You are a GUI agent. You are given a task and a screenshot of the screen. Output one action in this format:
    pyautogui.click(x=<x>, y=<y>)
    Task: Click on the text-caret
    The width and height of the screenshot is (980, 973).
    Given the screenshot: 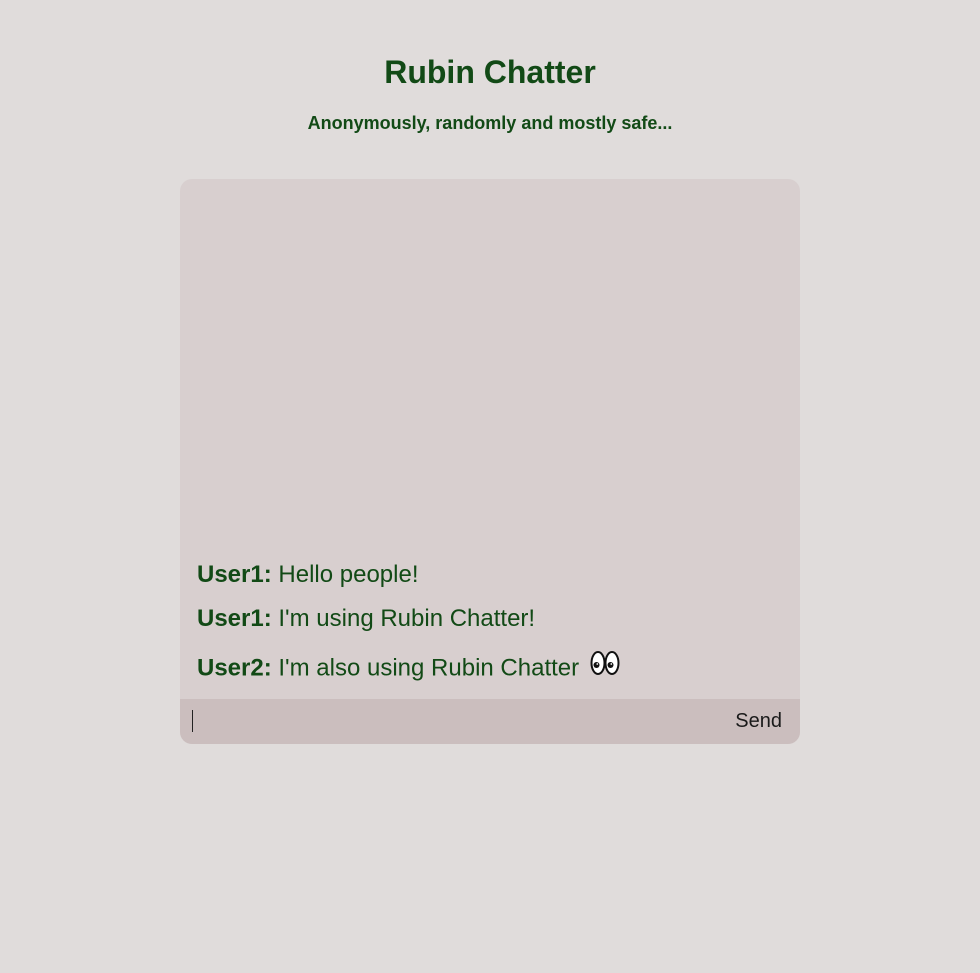 What is the action you would take?
    pyautogui.click(x=192, y=721)
    